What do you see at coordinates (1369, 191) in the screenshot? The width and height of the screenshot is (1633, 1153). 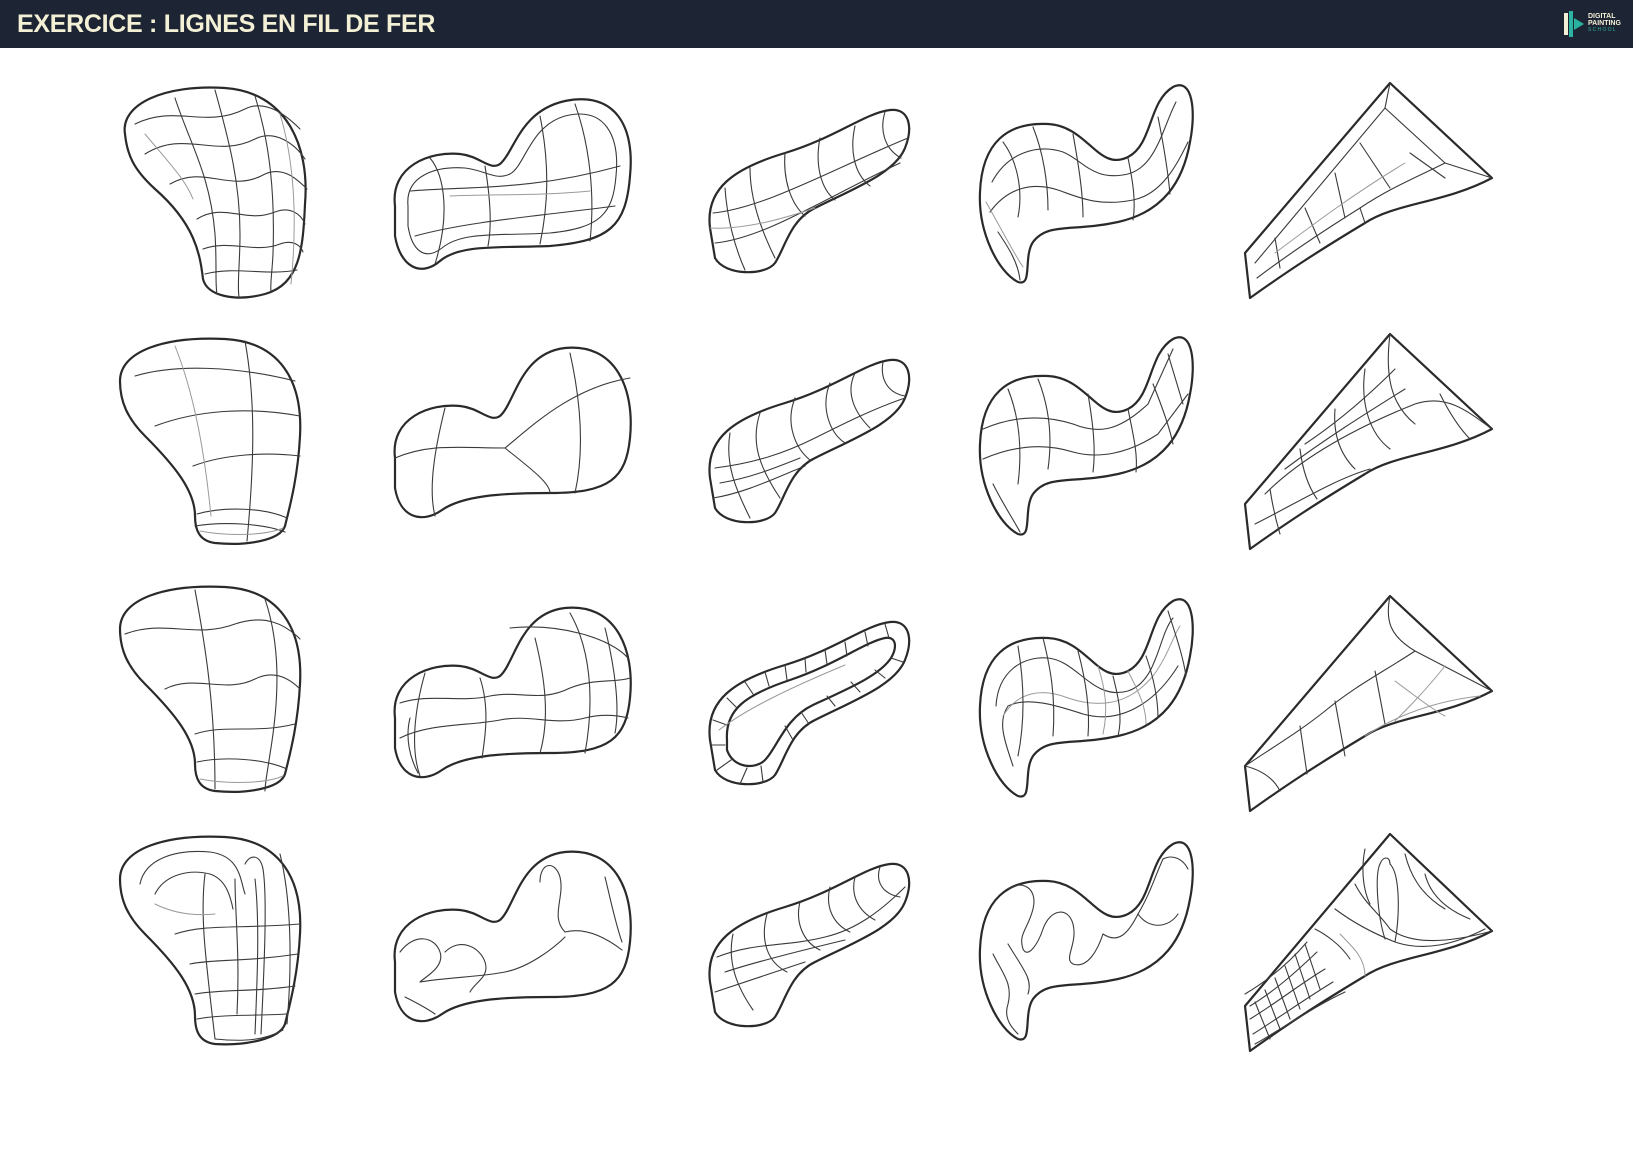 I see `shape-r1-c5` at bounding box center [1369, 191].